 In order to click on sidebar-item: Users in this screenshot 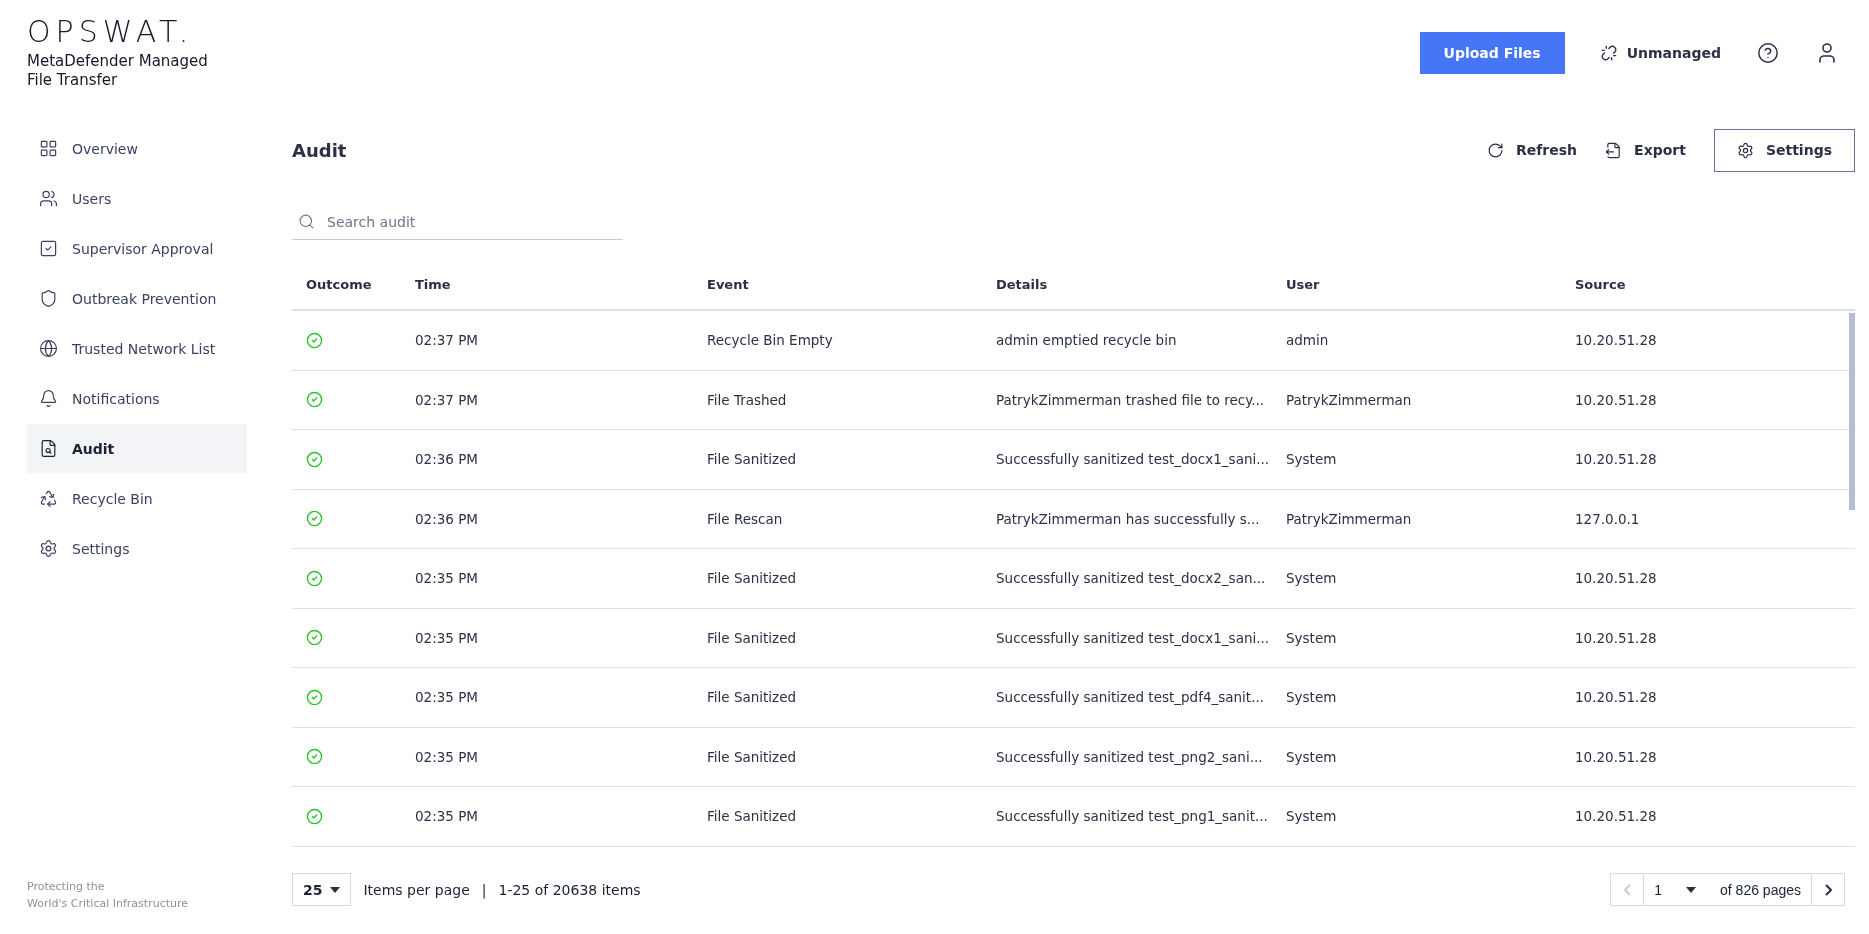, I will do `click(137, 198)`.